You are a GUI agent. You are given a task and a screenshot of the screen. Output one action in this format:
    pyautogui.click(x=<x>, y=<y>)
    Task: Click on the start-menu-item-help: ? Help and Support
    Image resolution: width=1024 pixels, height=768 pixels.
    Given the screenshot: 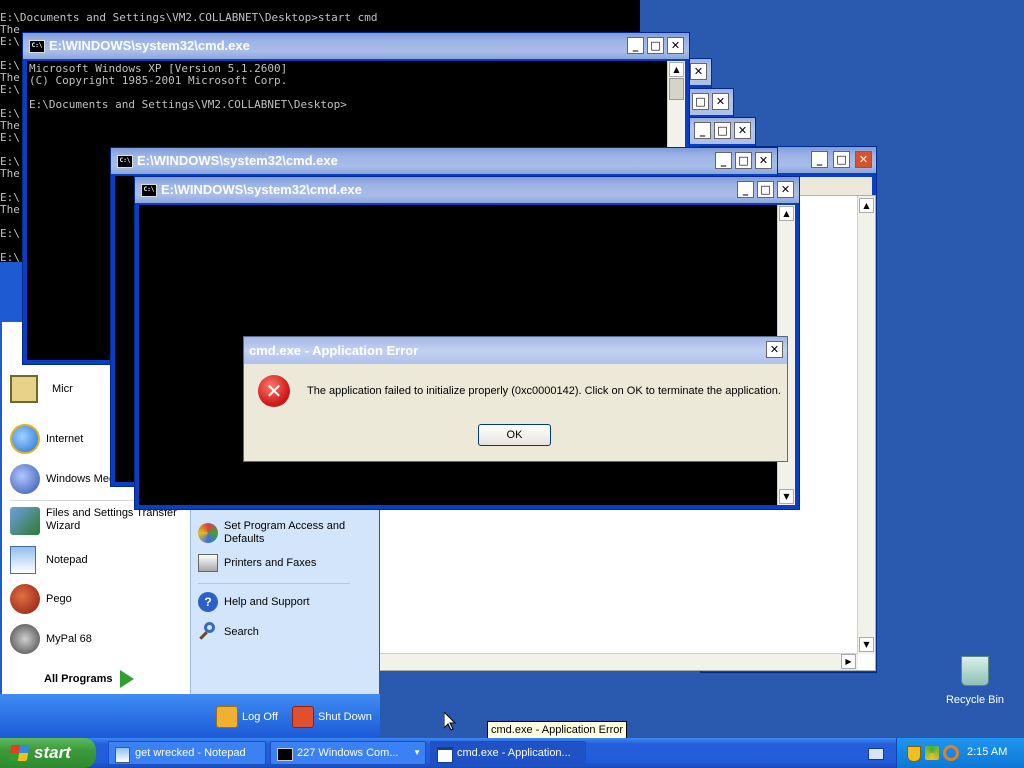 What is the action you would take?
    pyautogui.click(x=254, y=602)
    